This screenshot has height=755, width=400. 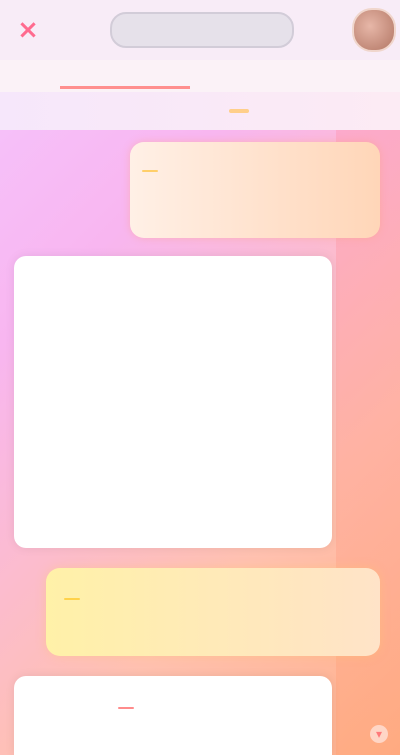 I want to click on tip-badge, so click(x=150, y=171).